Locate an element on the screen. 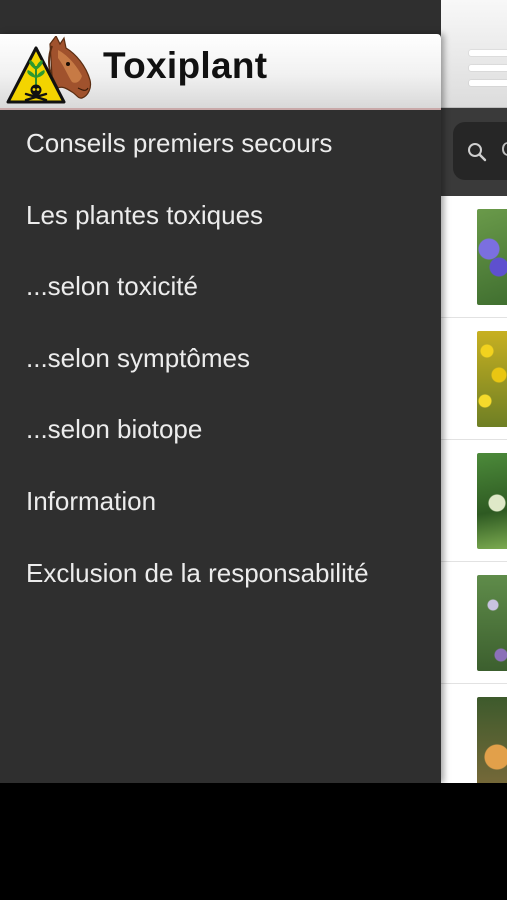 The image size is (507, 900). search-icon is located at coordinates (477, 152).